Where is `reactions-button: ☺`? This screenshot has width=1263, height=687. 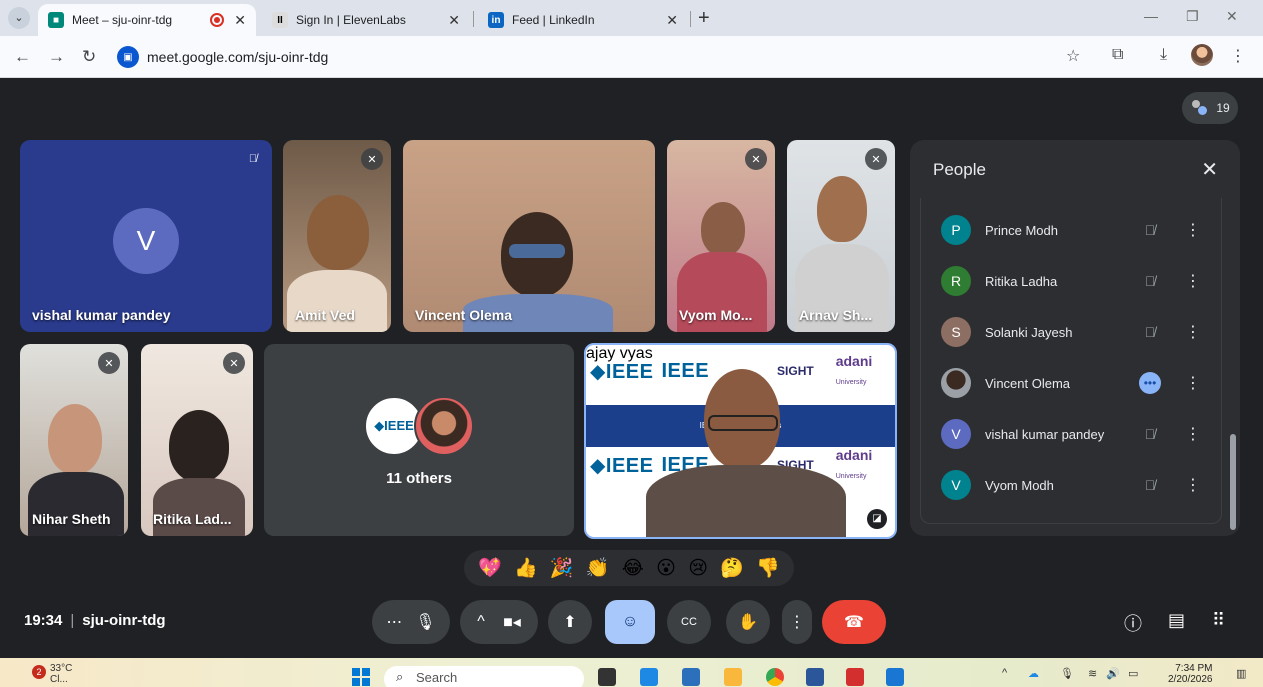
reactions-button: ☺ is located at coordinates (630, 622).